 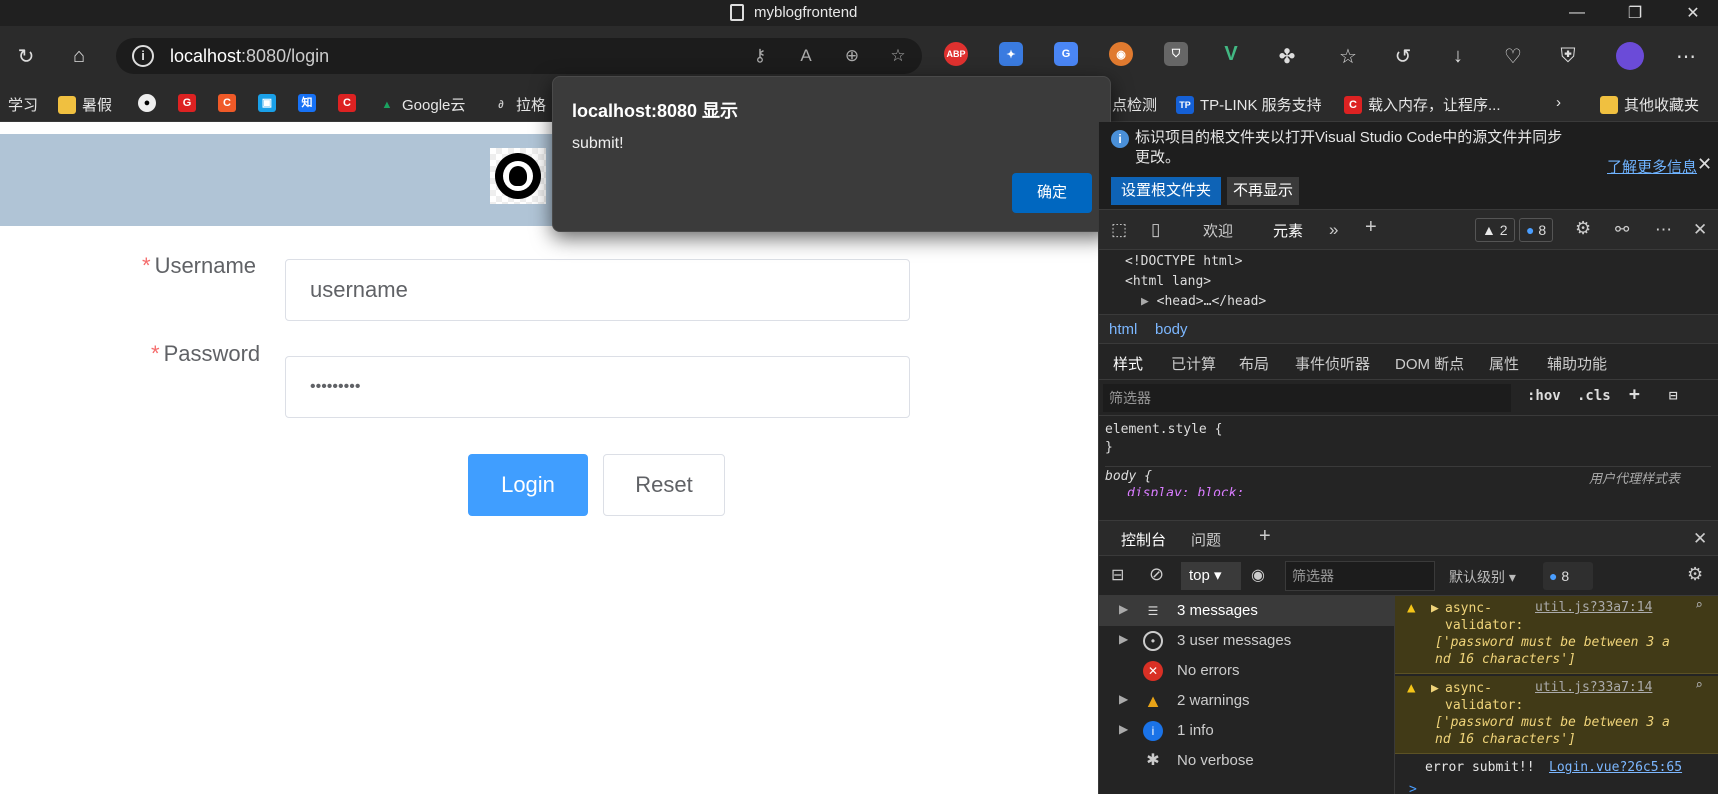 I want to click on bookmark-bilibili: ▣, so click(x=267, y=103).